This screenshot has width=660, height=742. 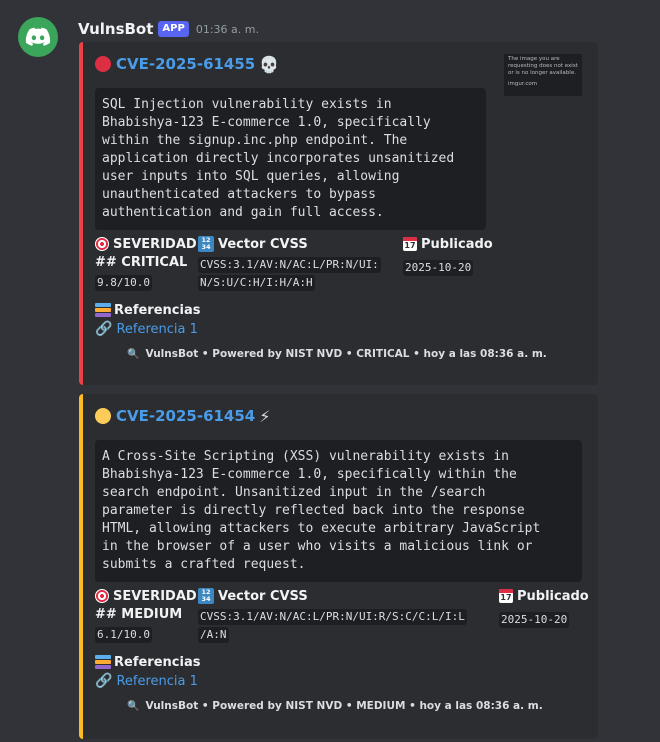 I want to click on field-severity: SEVERIDAD ## CRITICAL 9.8/10.0, so click(x=146, y=263).